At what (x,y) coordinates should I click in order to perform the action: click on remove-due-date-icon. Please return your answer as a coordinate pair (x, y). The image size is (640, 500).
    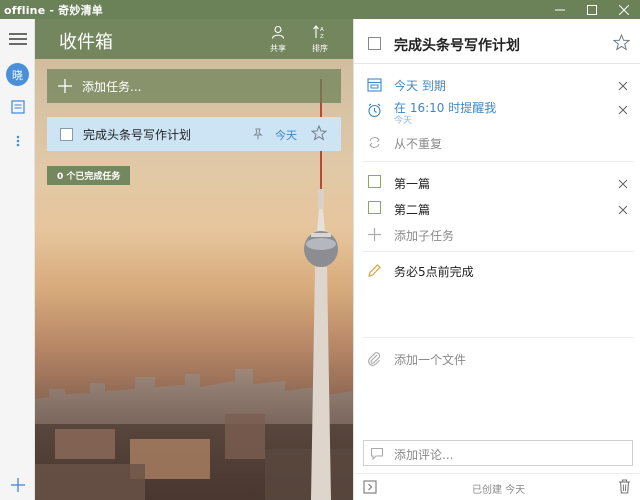
    Looking at the image, I should click on (623, 86).